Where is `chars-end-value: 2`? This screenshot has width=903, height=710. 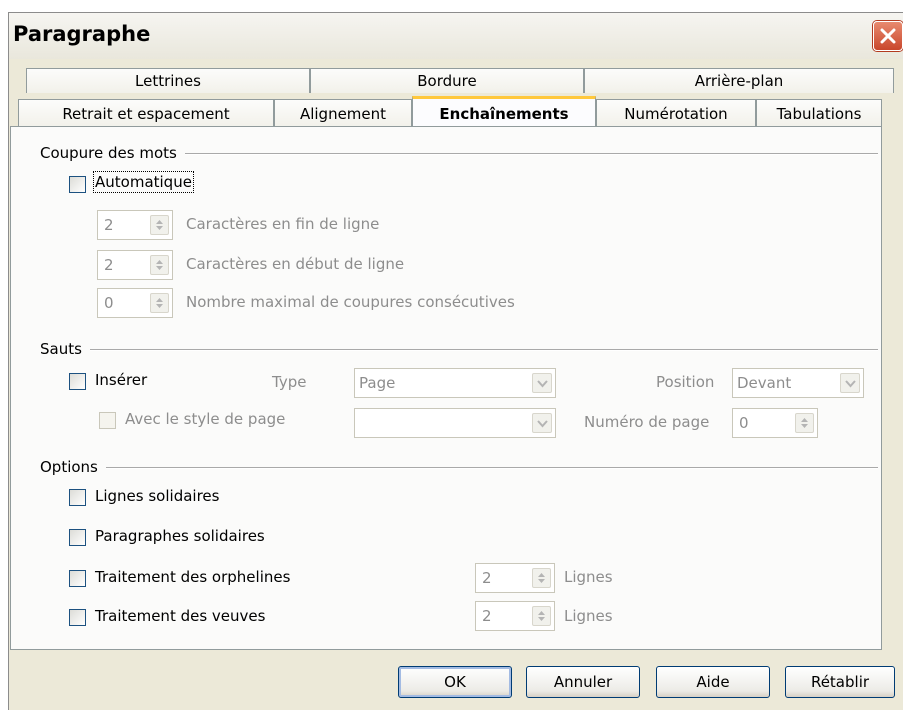 chars-end-value: 2 is located at coordinates (109, 225).